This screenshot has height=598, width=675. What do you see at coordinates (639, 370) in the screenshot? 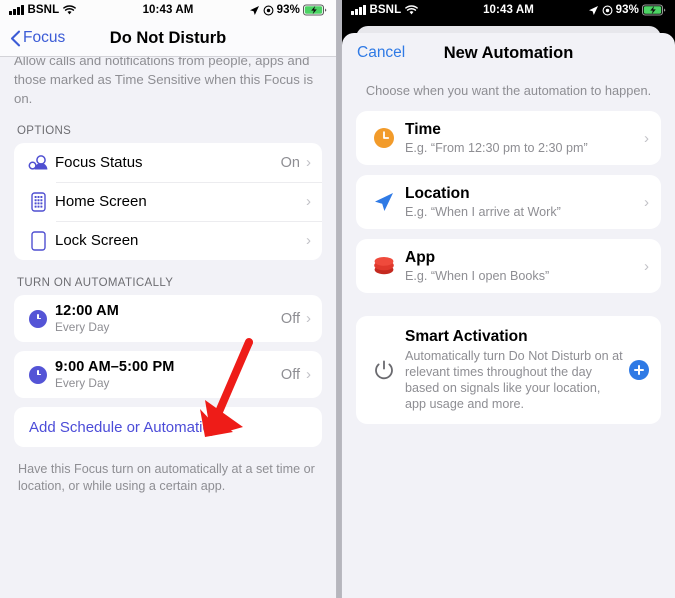
I see `plus-circle-icon` at bounding box center [639, 370].